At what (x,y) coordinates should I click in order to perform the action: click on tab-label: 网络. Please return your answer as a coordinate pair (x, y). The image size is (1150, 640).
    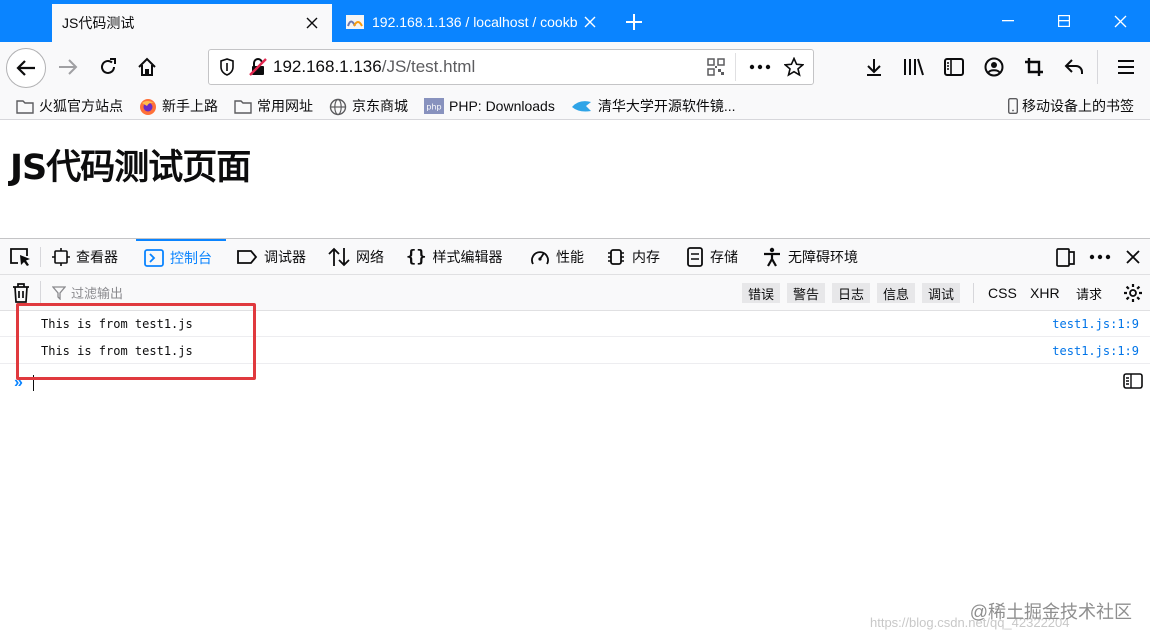
    Looking at the image, I should click on (370, 257).